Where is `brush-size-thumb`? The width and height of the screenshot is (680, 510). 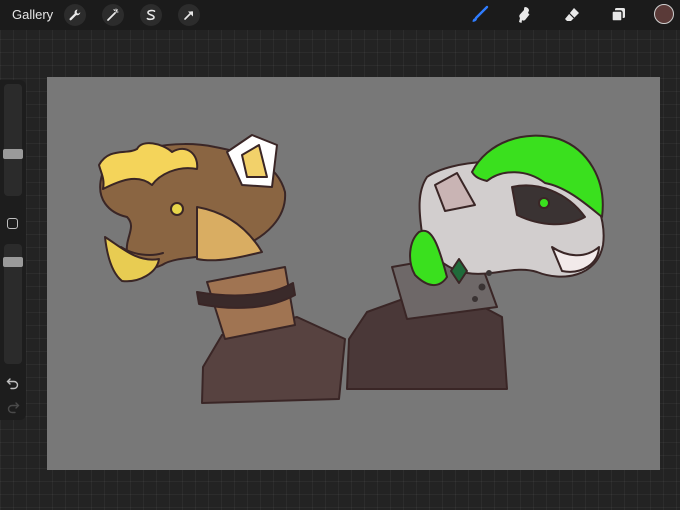 brush-size-thumb is located at coordinates (13, 154).